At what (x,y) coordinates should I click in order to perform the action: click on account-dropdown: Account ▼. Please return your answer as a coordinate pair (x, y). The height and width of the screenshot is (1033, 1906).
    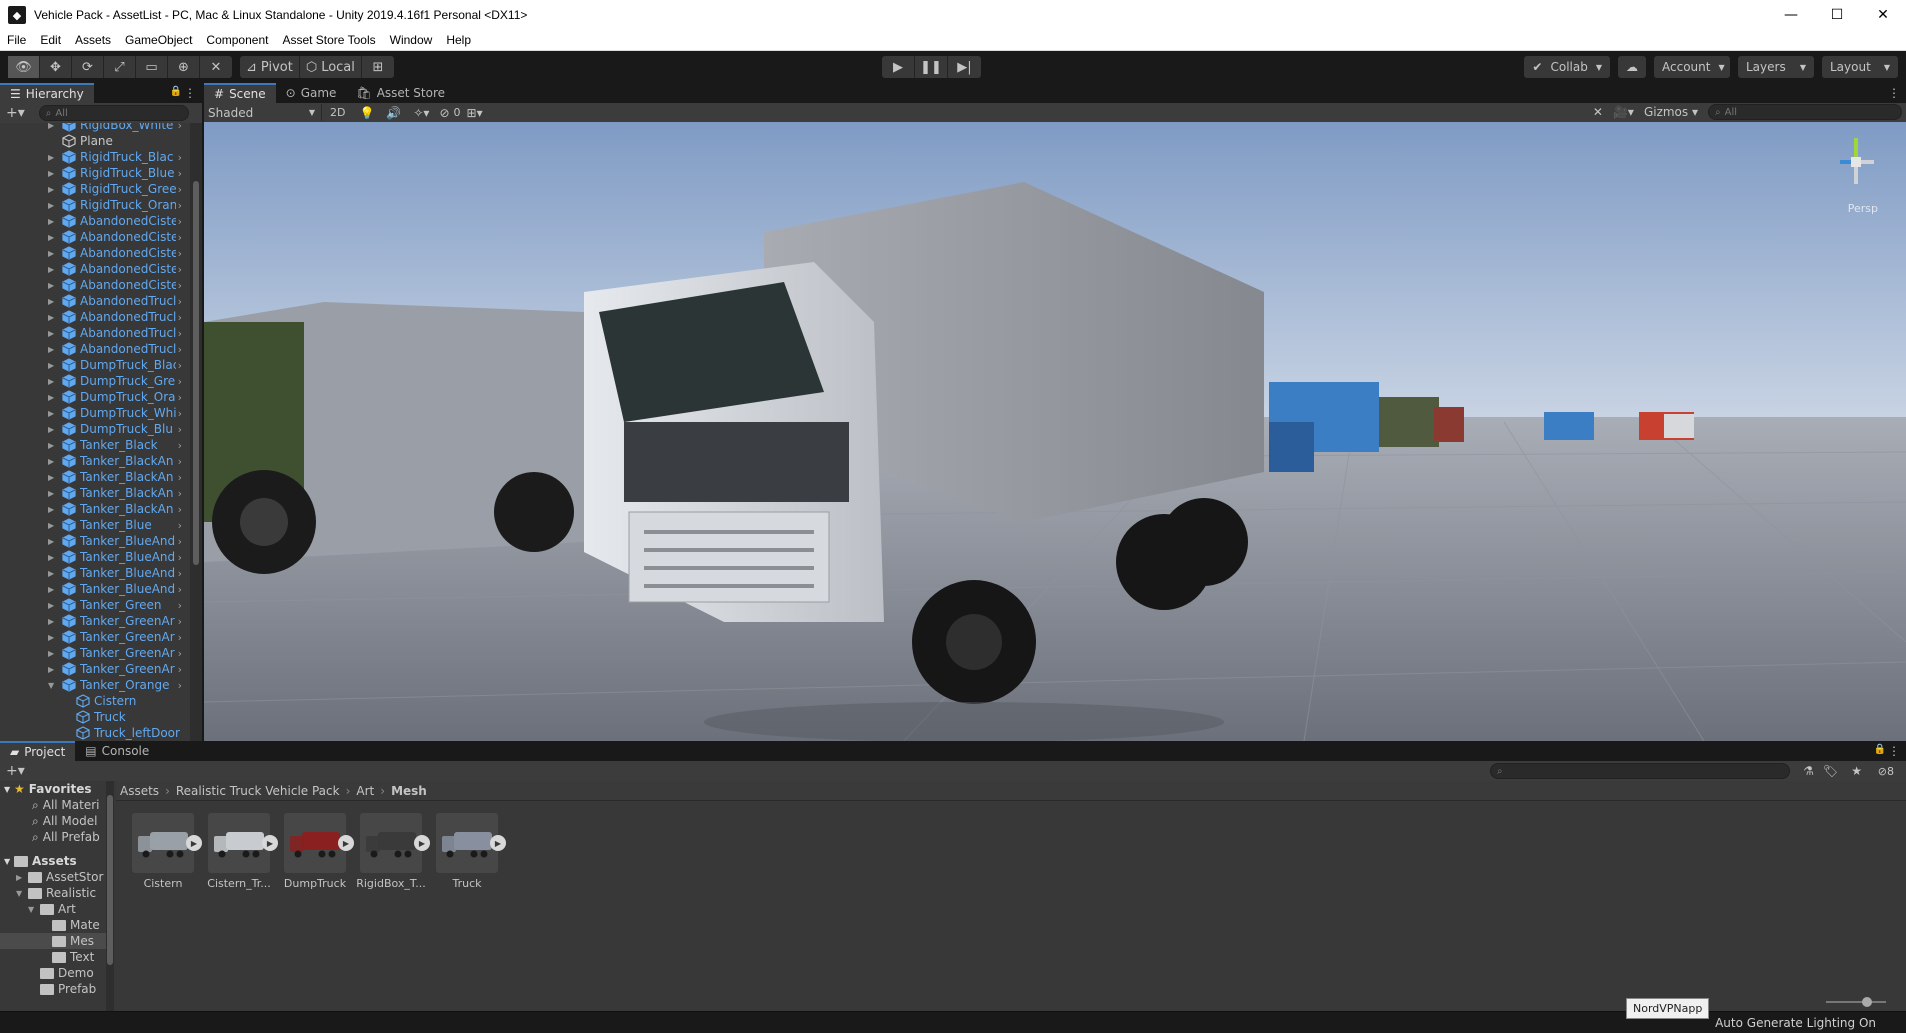
    Looking at the image, I should click on (1692, 67).